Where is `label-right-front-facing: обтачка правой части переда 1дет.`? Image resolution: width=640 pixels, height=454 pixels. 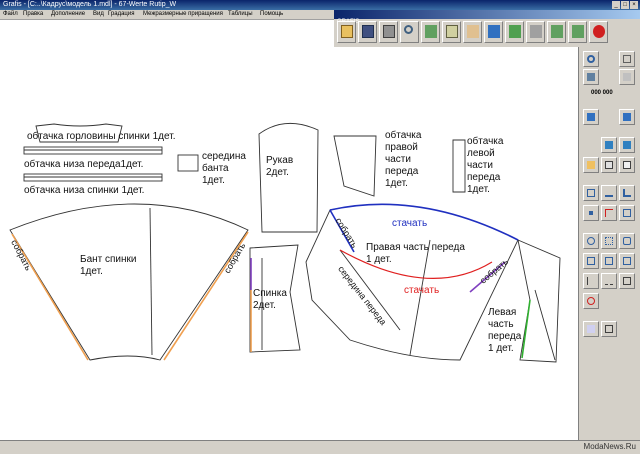 label-right-front-facing: обтачка правой части переда 1дет. is located at coordinates (403, 159).